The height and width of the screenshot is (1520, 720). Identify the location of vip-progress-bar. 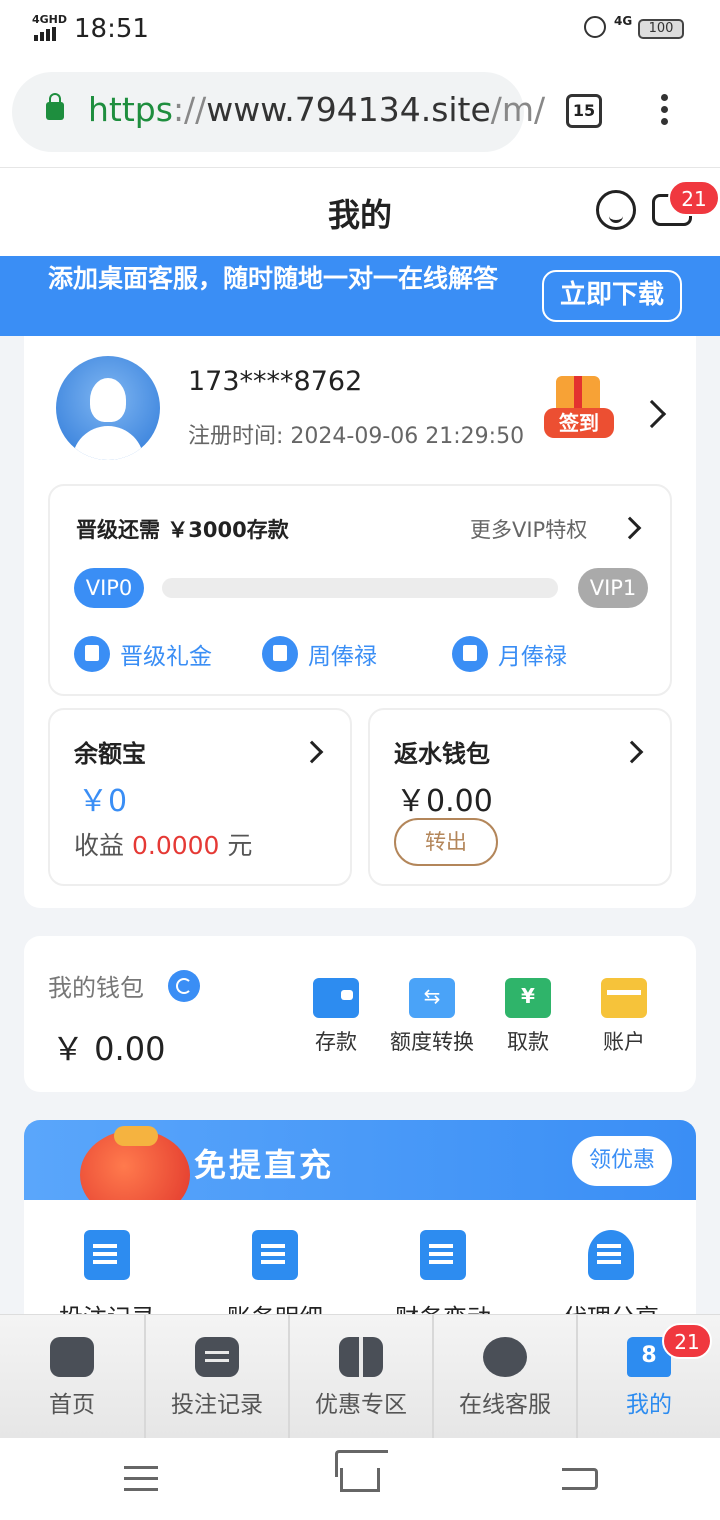
(360, 588).